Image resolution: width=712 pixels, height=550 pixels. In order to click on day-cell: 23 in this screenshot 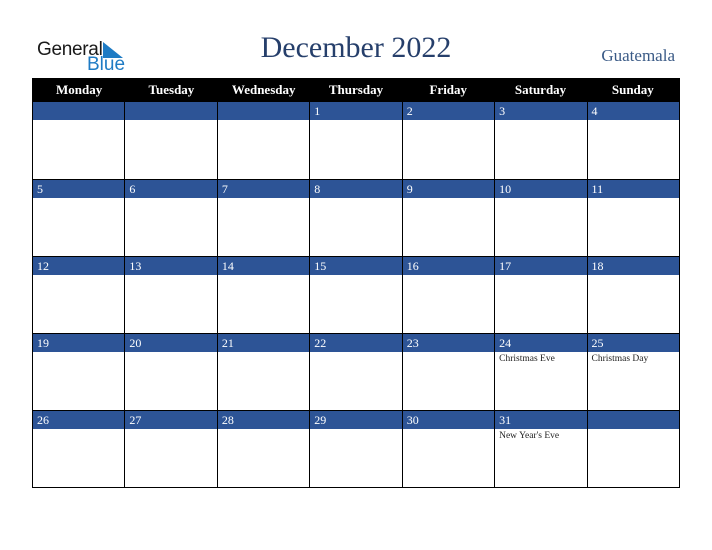, I will do `click(448, 372)`.